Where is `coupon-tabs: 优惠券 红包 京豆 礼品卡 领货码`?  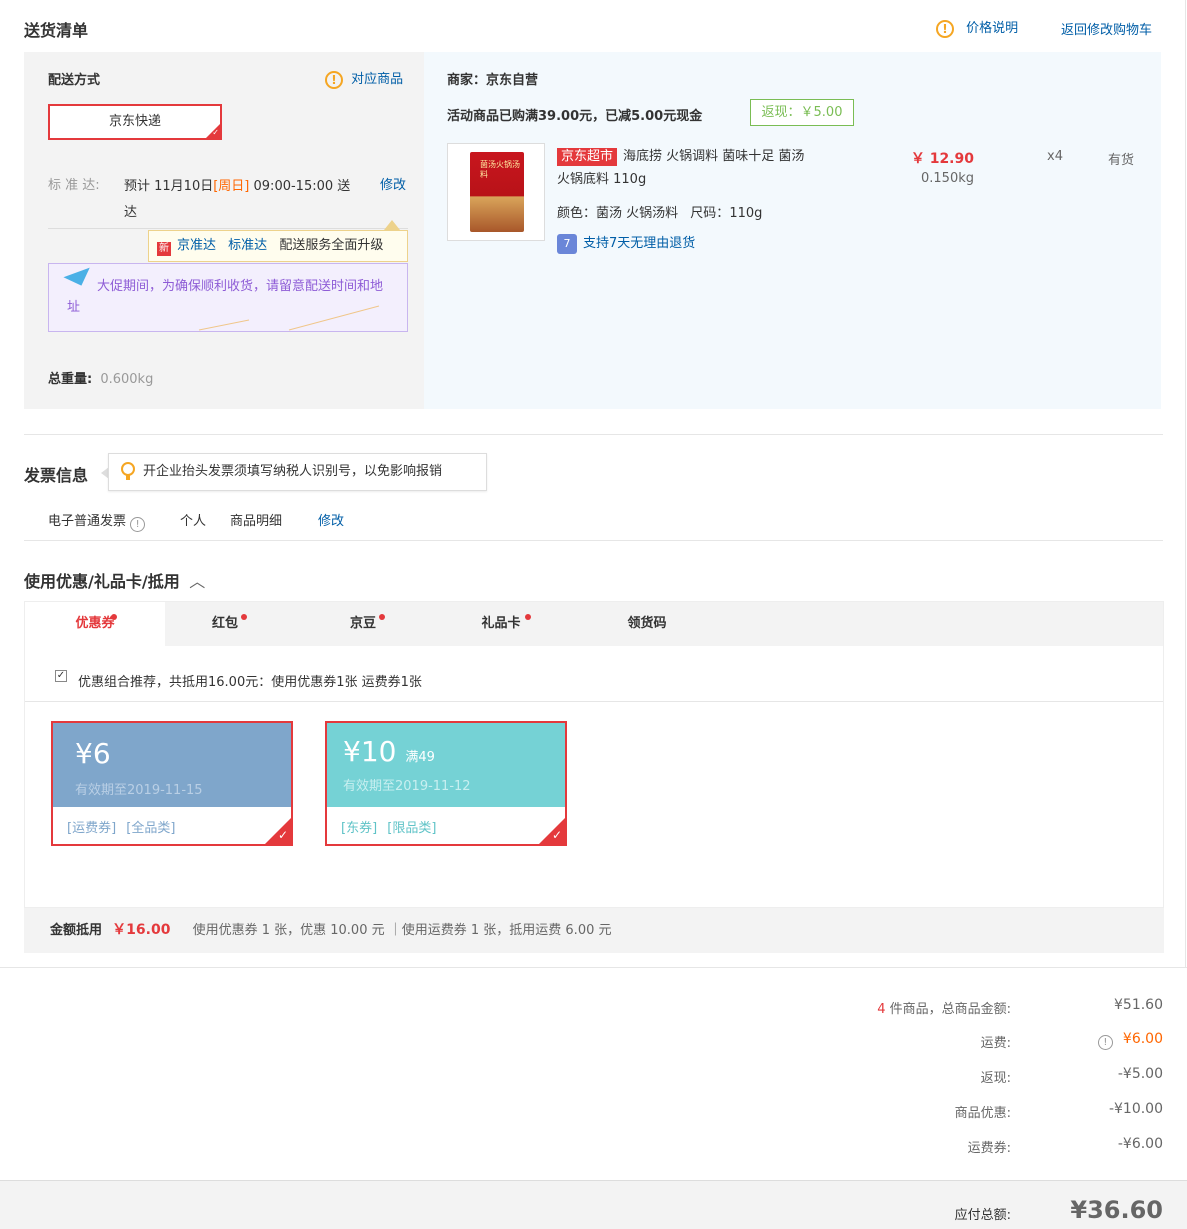 coupon-tabs: 优惠券 红包 京豆 礼品卡 领货码 is located at coordinates (594, 624).